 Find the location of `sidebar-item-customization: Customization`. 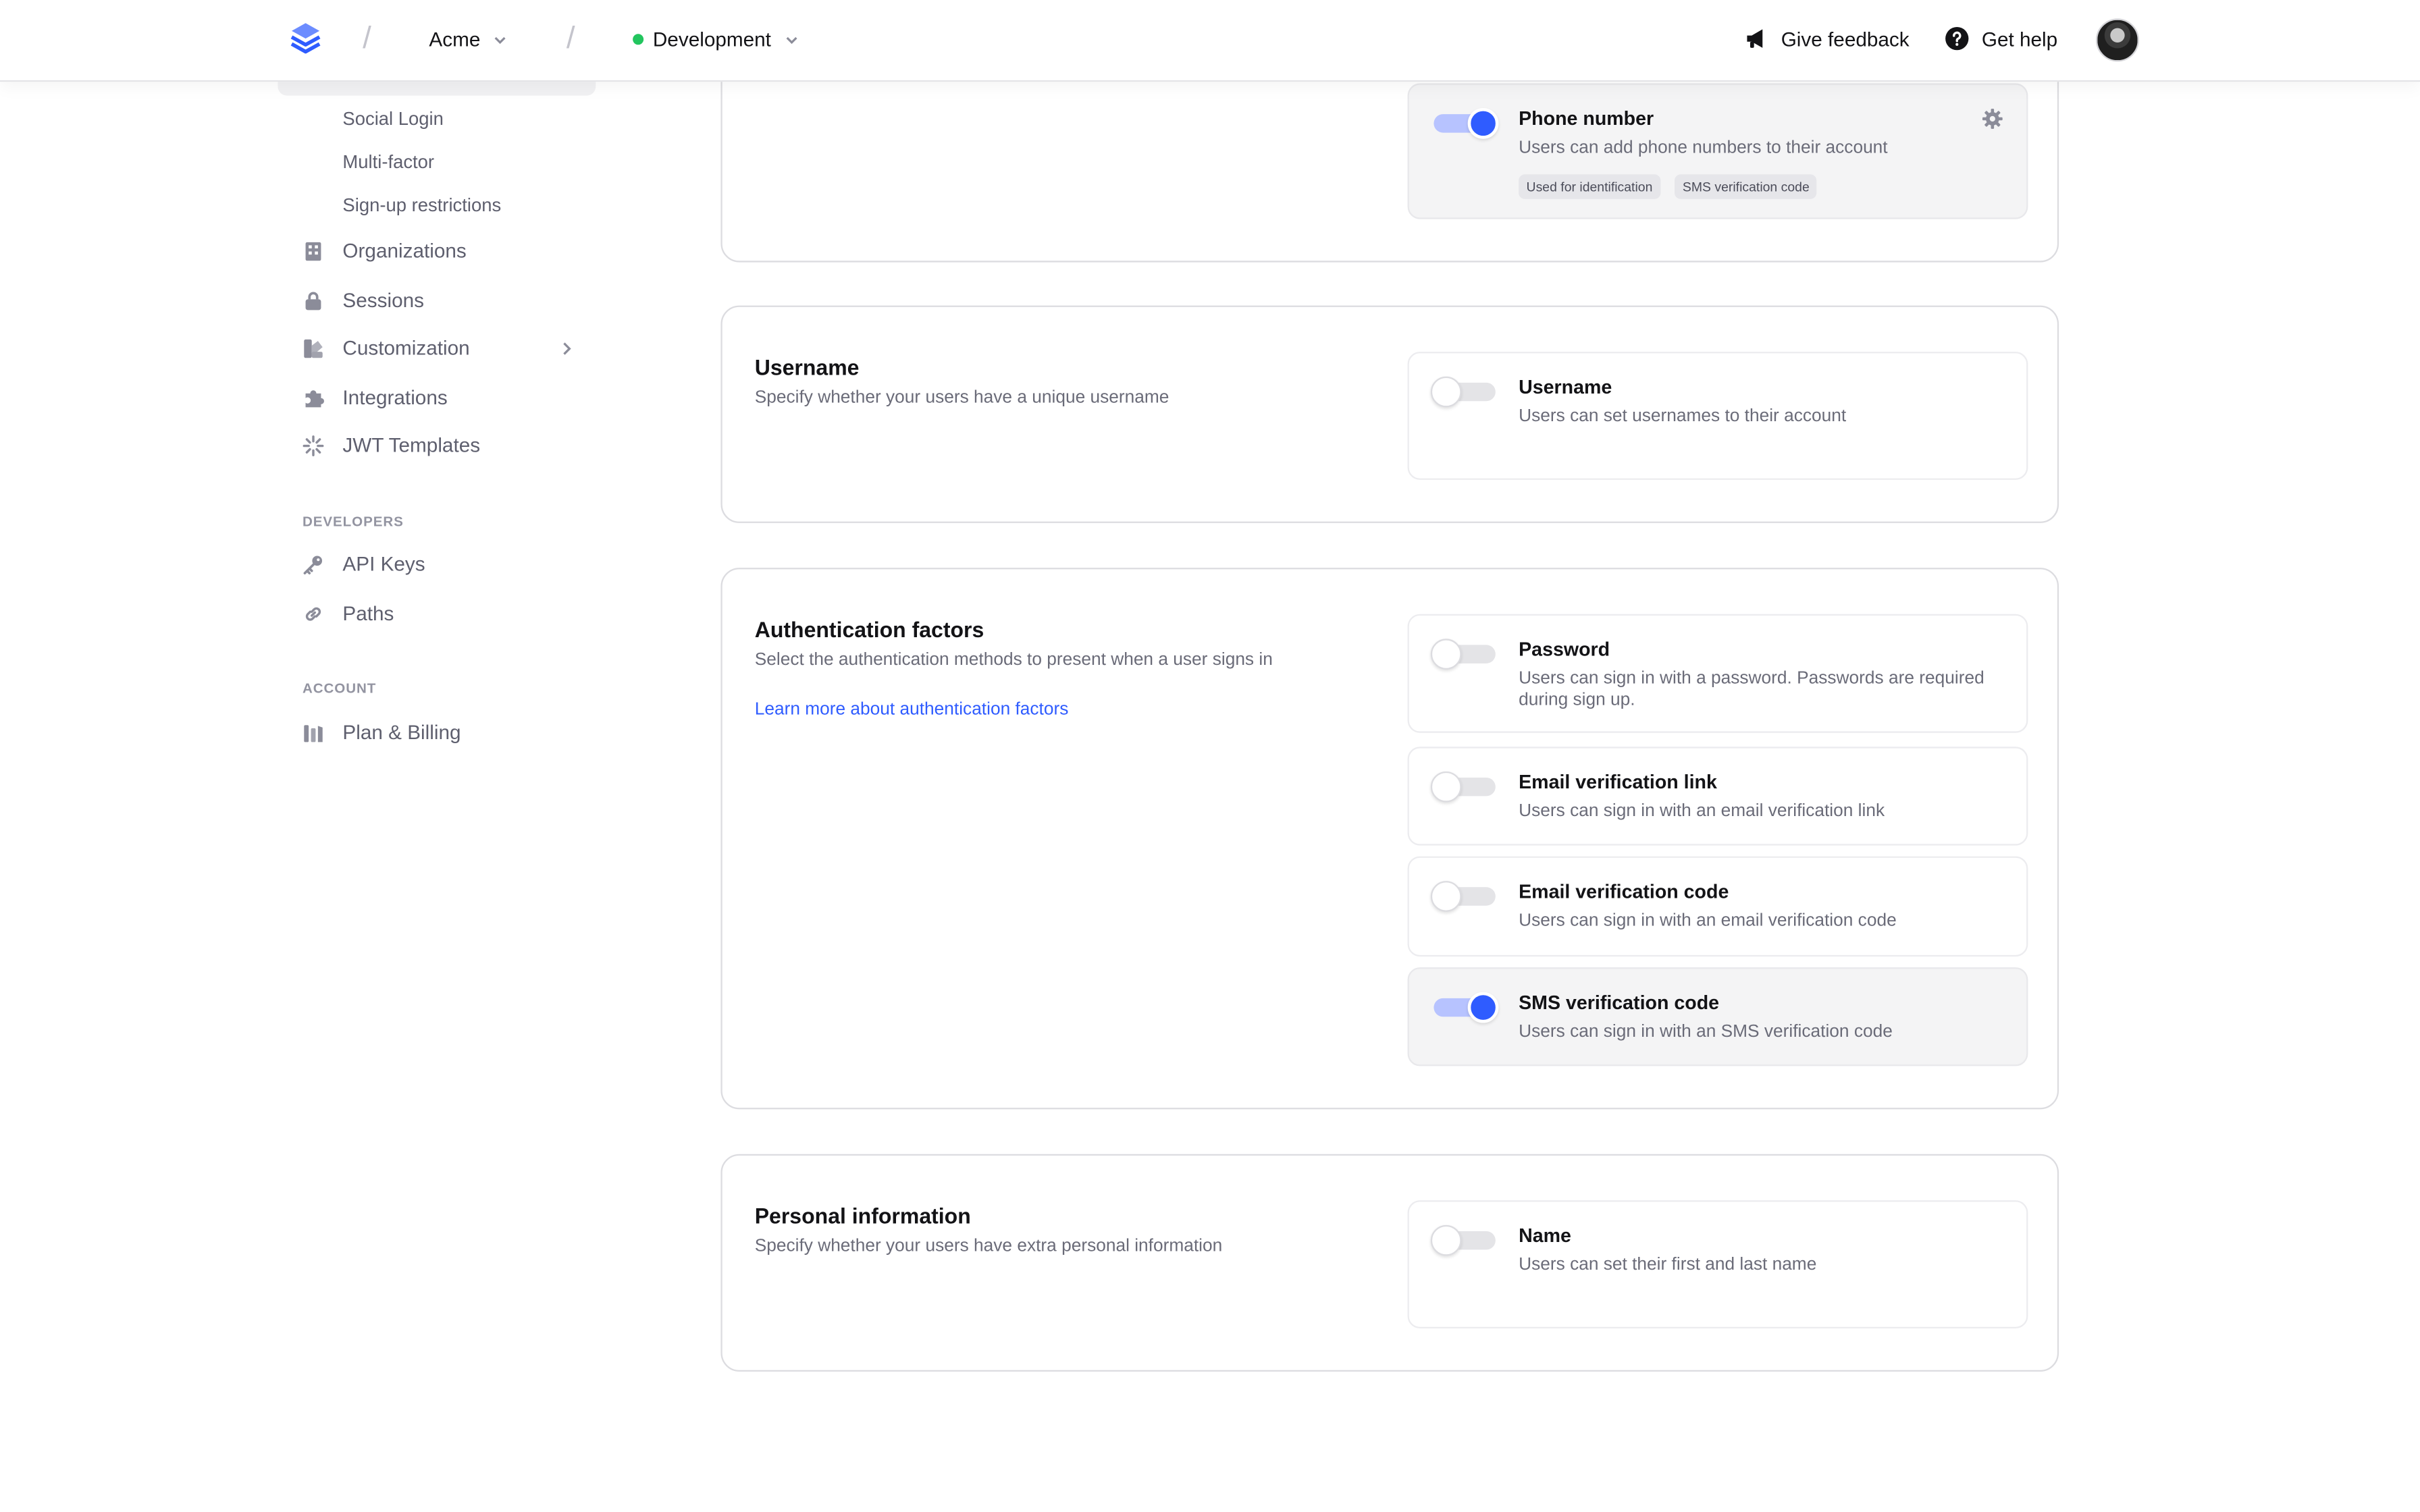

sidebar-item-customization: Customization is located at coordinates (438, 348).